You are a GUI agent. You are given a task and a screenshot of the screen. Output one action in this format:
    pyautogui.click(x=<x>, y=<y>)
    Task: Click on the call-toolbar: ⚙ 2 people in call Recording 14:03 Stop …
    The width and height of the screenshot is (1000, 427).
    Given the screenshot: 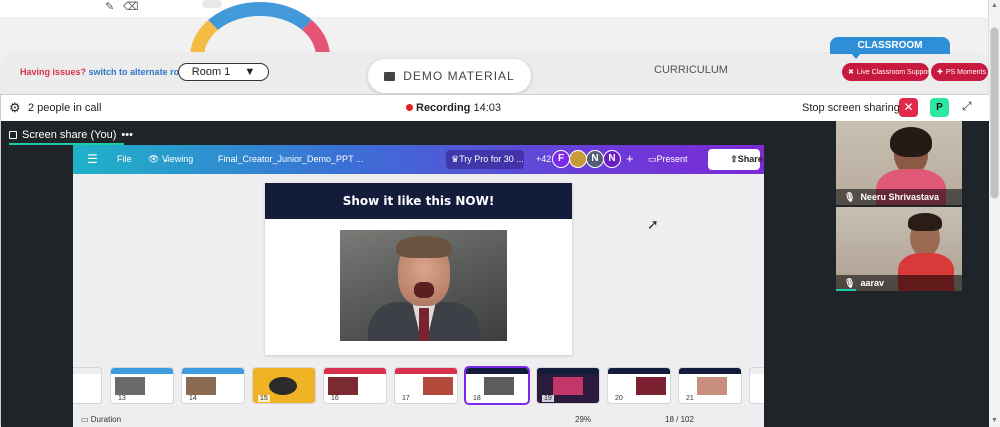 What is the action you would take?
    pyautogui.click(x=495, y=108)
    